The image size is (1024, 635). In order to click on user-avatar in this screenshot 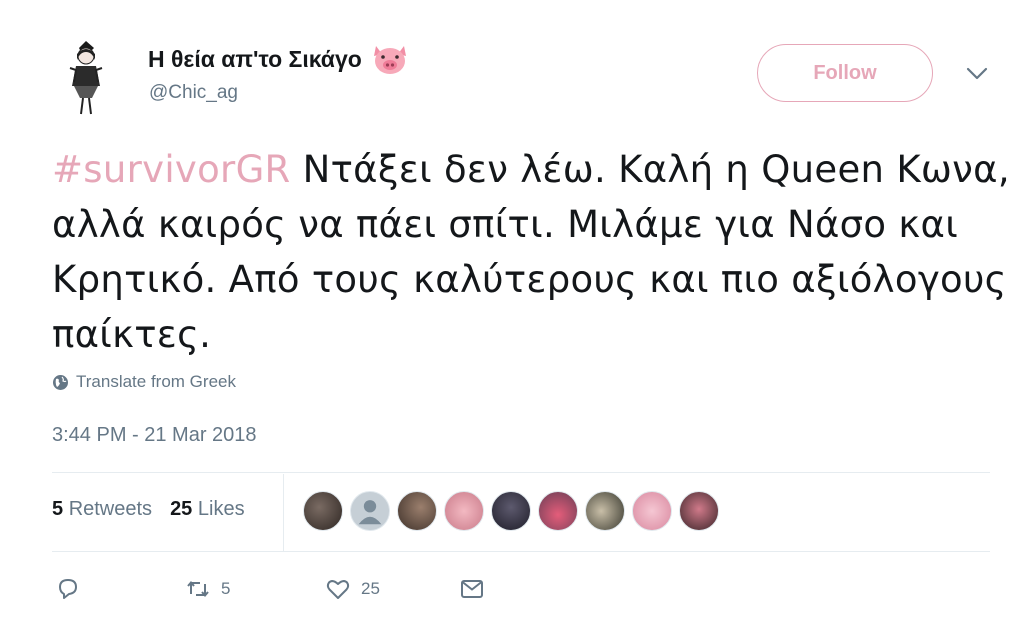, I will do `click(86, 77)`.